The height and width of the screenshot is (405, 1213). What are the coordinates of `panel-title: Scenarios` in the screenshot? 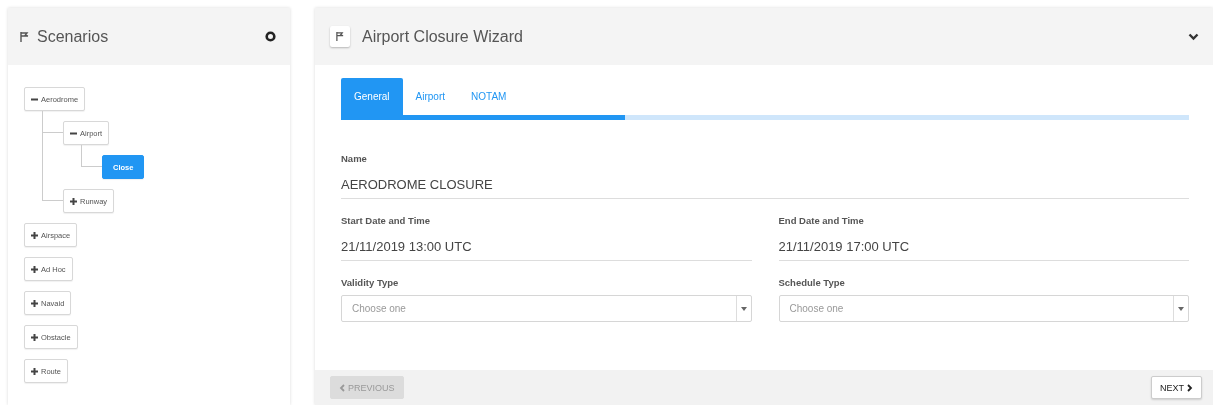 It's located at (73, 36).